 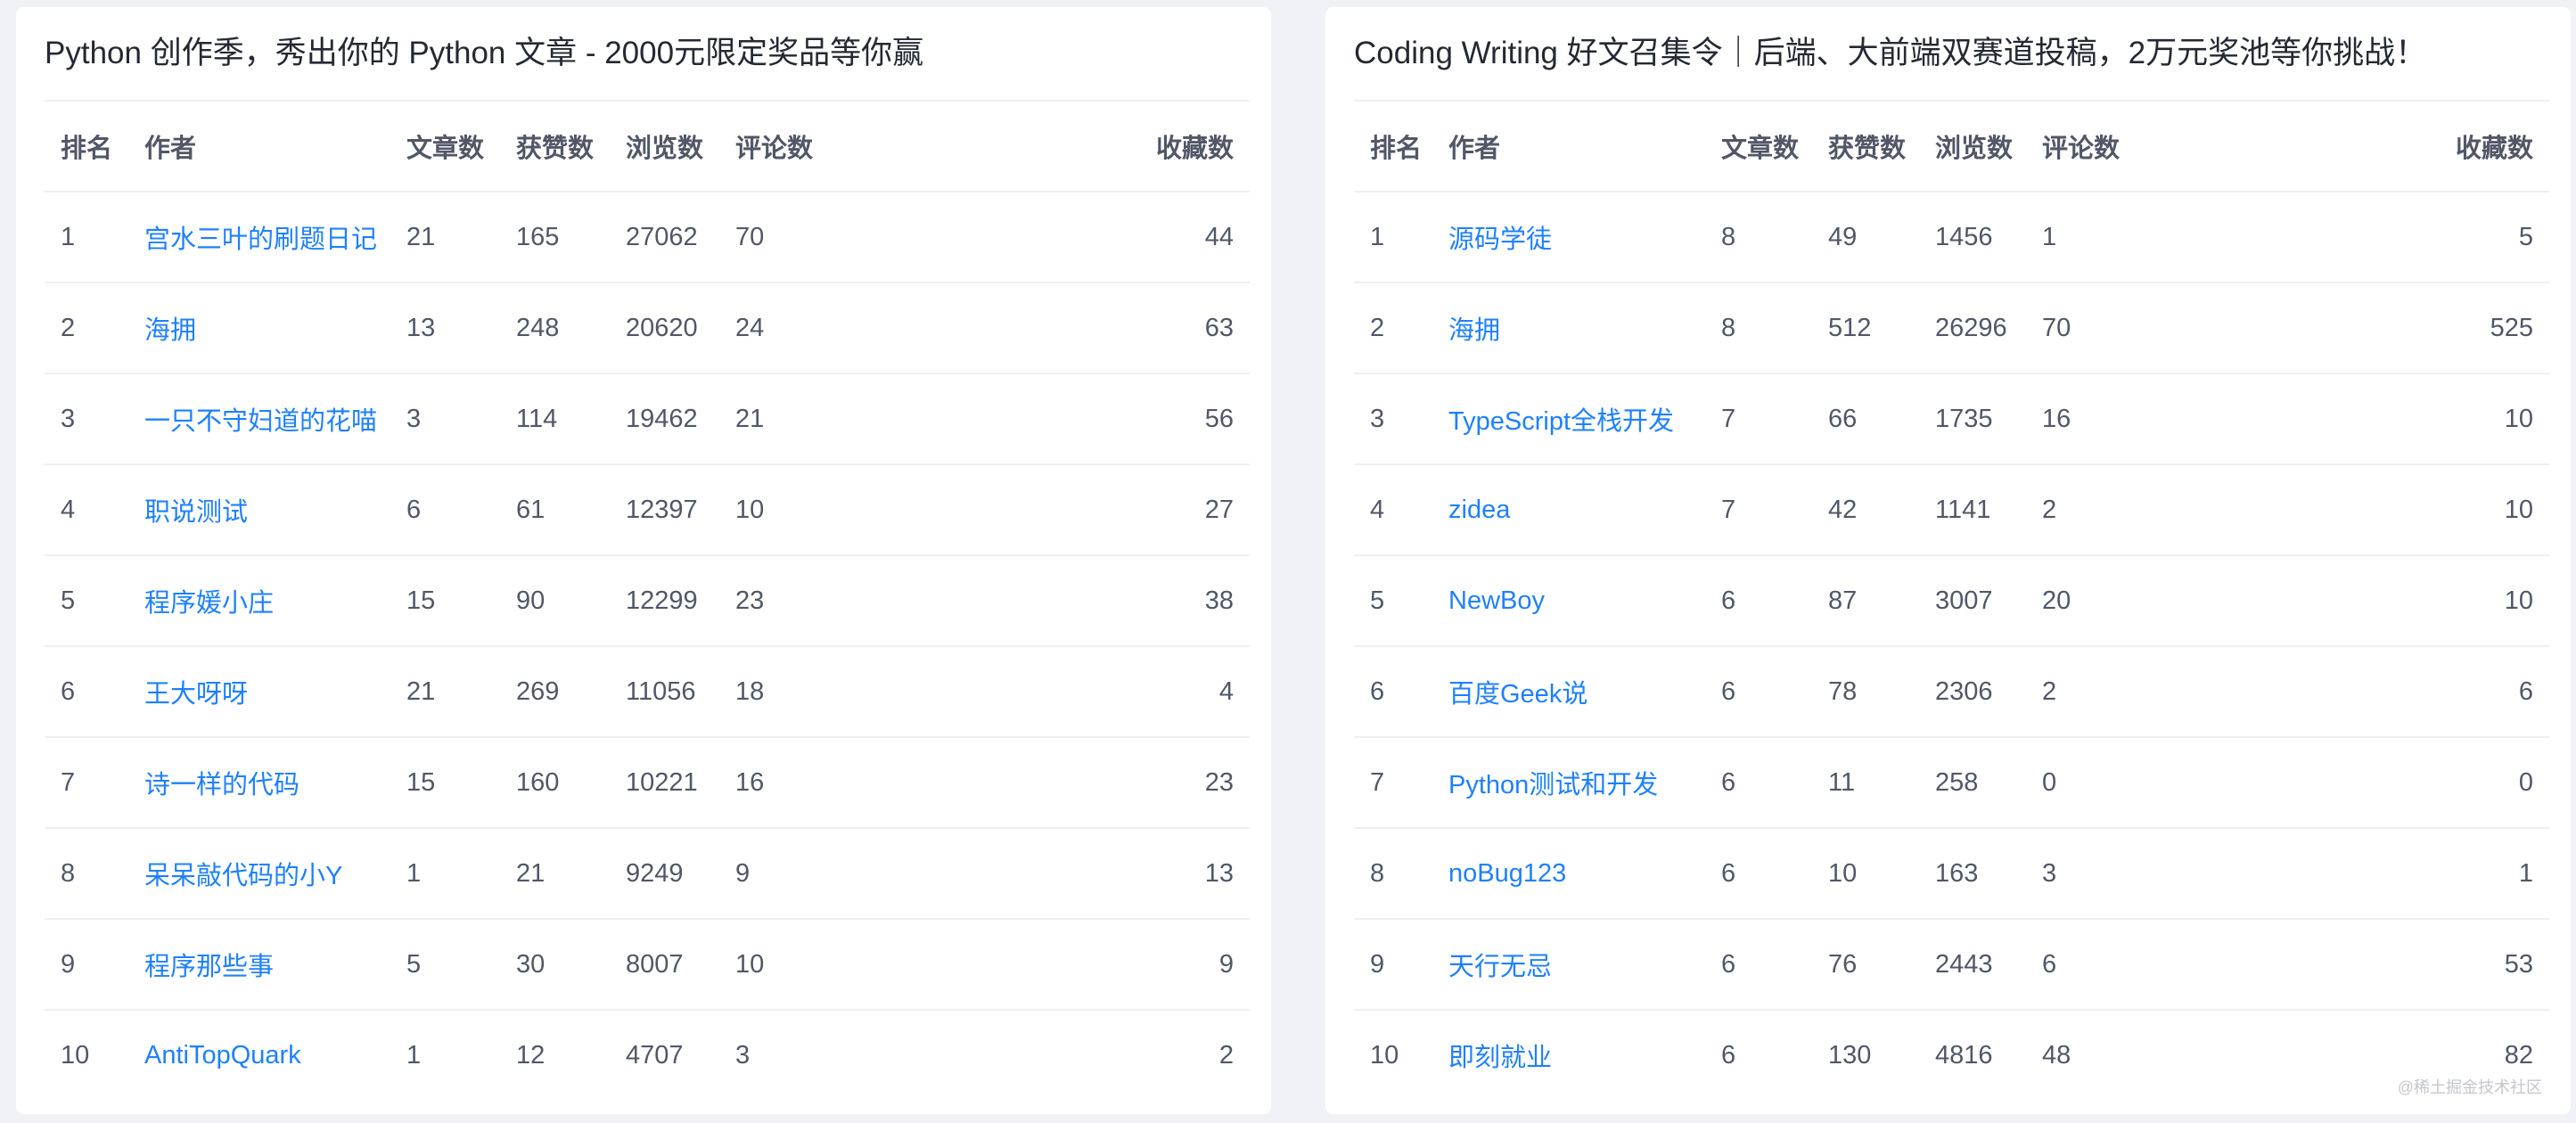 I want to click on cell-favorites: 56, so click(x=1039, y=419).